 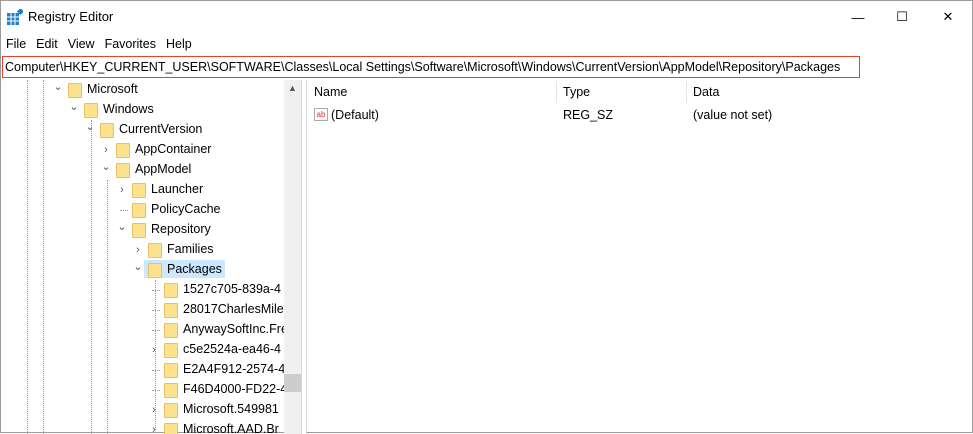 What do you see at coordinates (181, 229) in the screenshot?
I see `tree-node-label: Repository` at bounding box center [181, 229].